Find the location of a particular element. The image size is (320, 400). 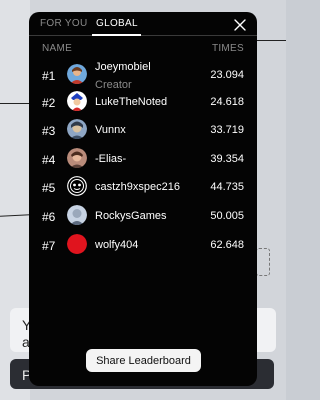

player-name: Vunnx is located at coordinates (110, 130).